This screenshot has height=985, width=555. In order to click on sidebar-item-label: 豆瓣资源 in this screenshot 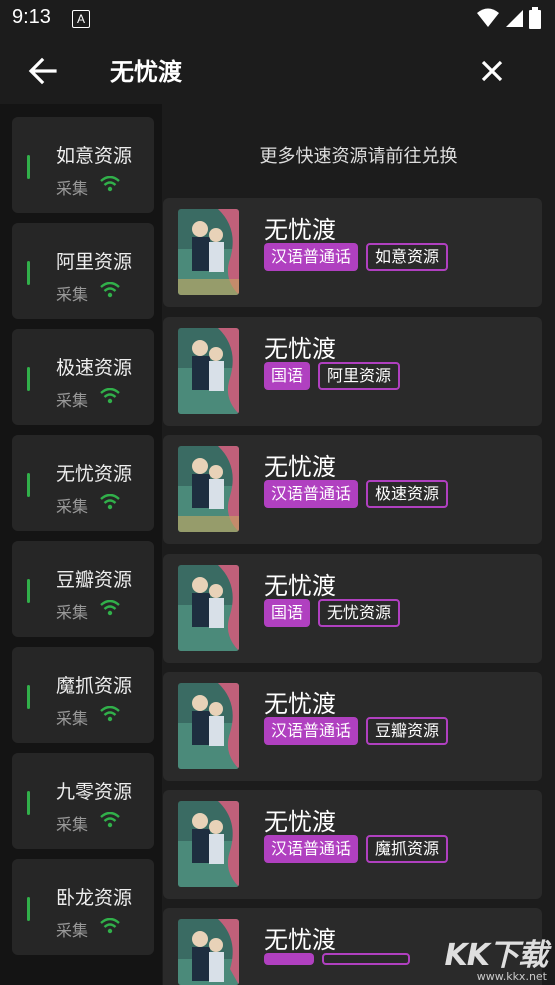, I will do `click(94, 580)`.